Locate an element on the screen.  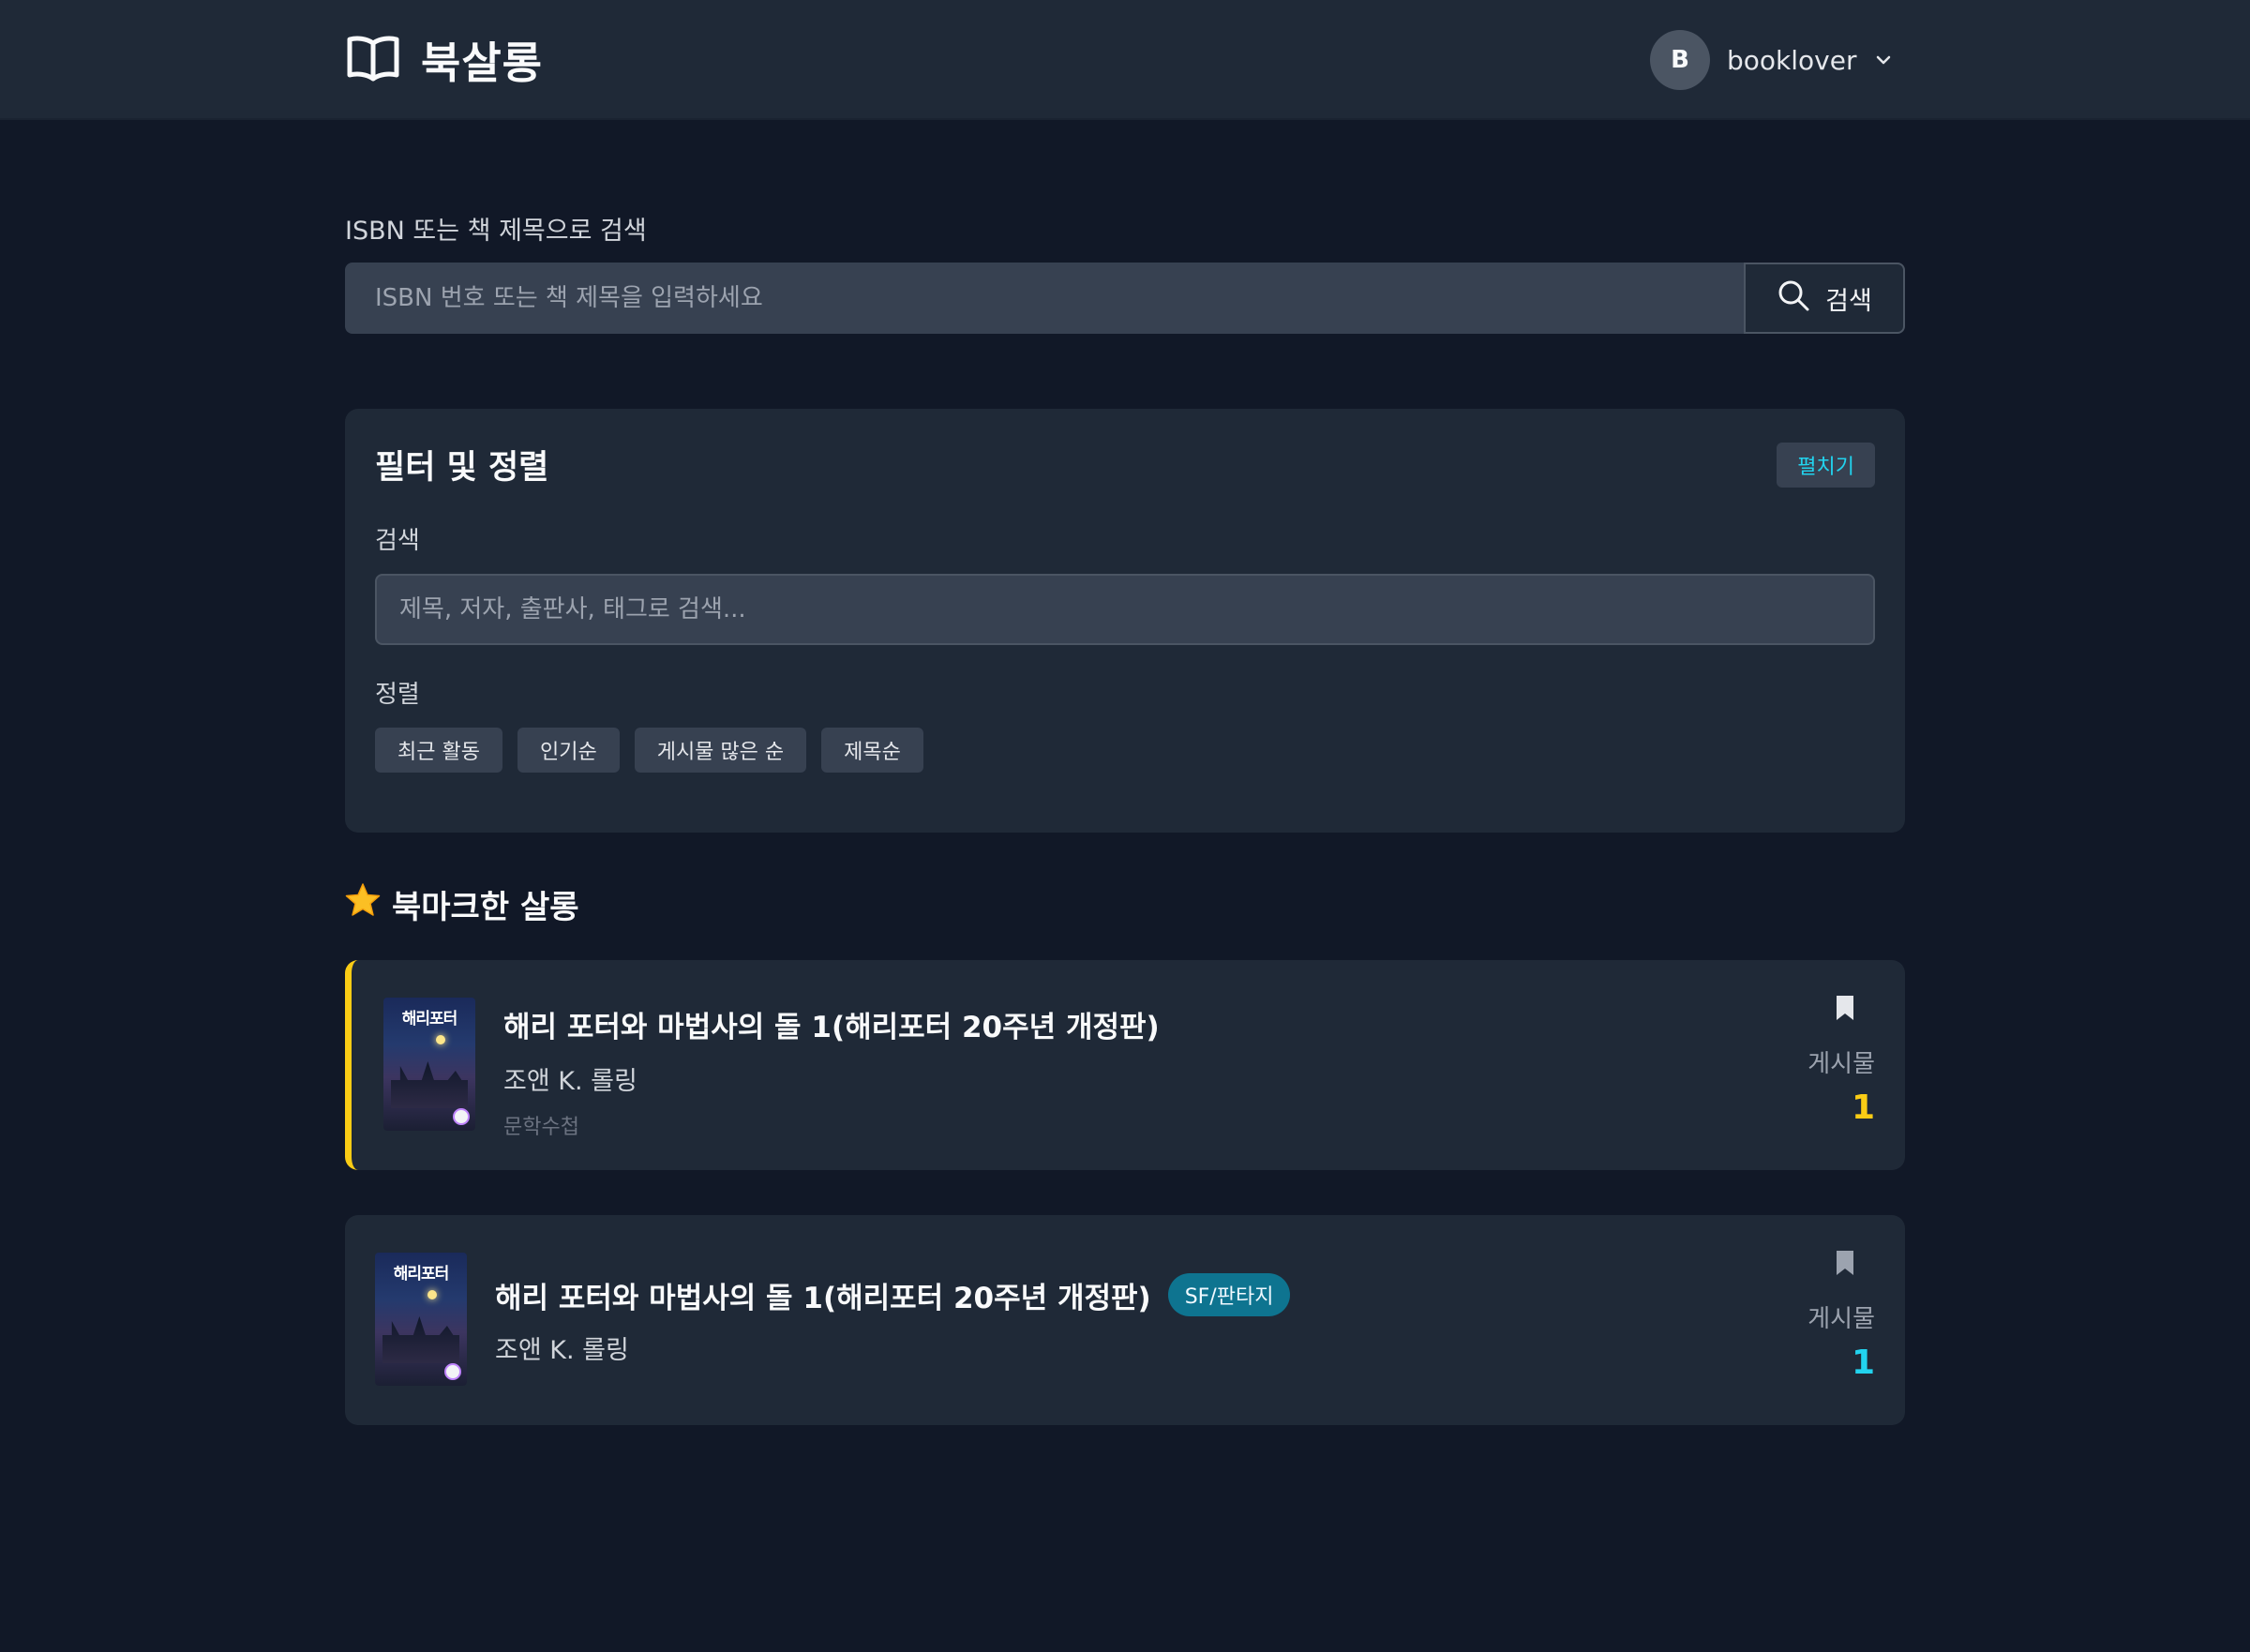
genre-badge: SF/판타지 is located at coordinates (1229, 1294).